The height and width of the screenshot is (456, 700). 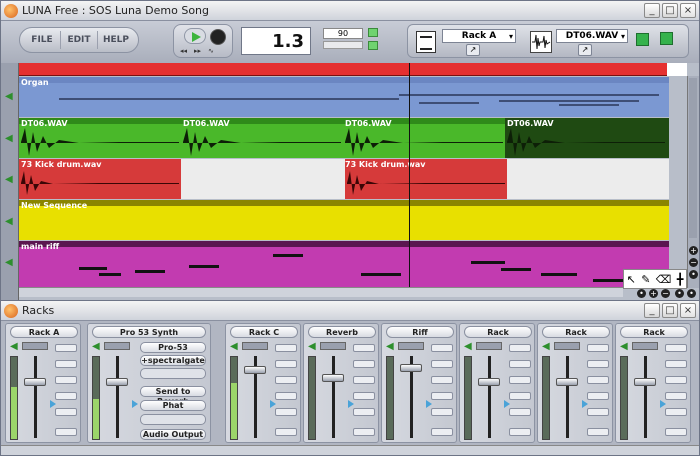 I want to click on plugin-slot, so click(x=173, y=419).